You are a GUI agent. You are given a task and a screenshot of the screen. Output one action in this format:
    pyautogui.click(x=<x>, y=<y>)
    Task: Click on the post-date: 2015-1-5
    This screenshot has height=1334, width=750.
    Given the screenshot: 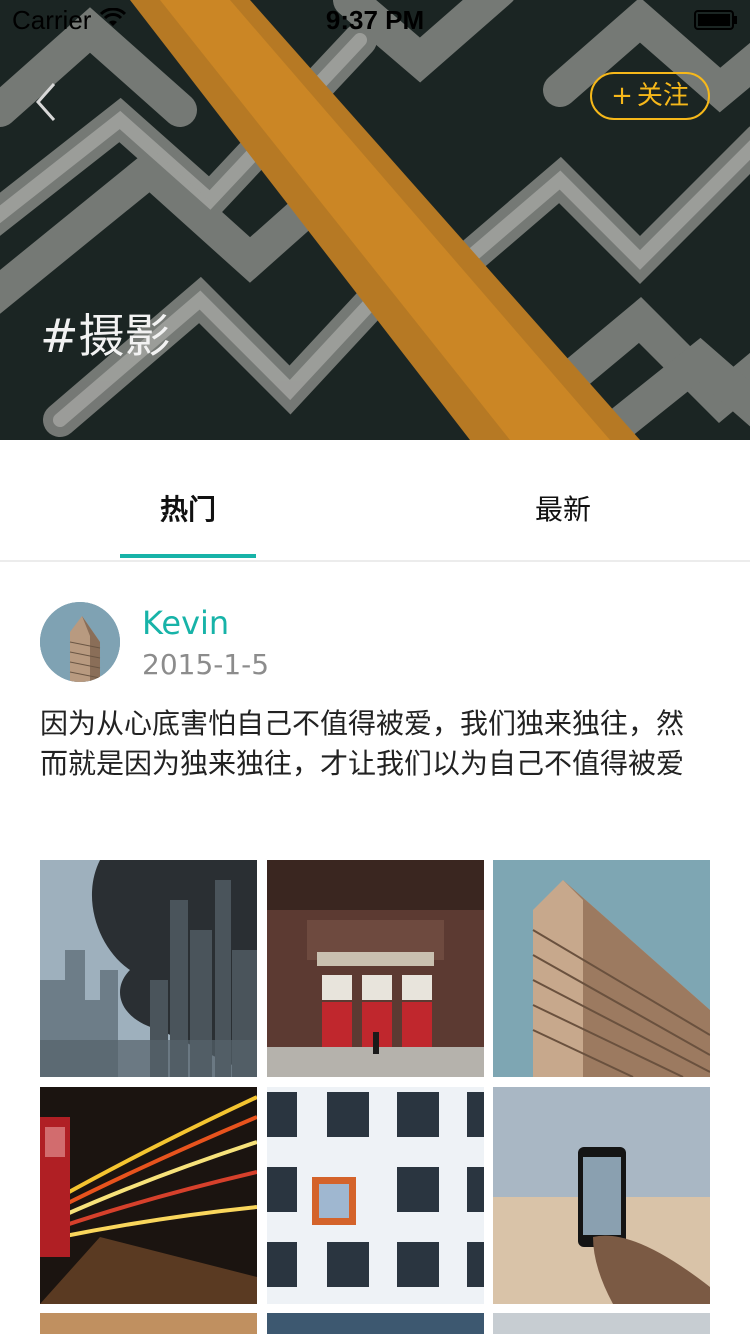 What is the action you would take?
    pyautogui.click(x=206, y=664)
    